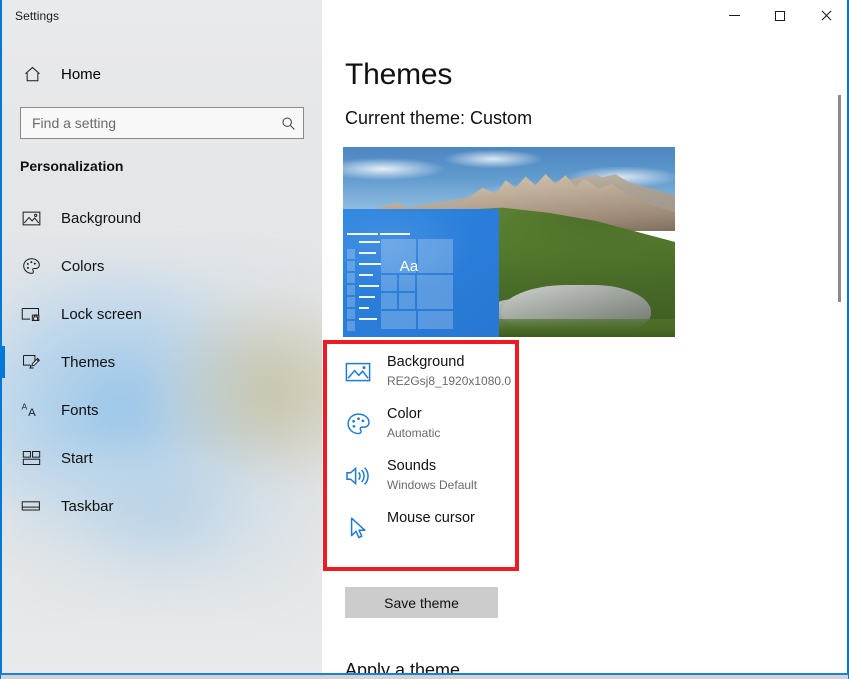 Image resolution: width=849 pixels, height=679 pixels. What do you see at coordinates (439, 118) in the screenshot?
I see `current-theme-label: Current theme: Custom` at bounding box center [439, 118].